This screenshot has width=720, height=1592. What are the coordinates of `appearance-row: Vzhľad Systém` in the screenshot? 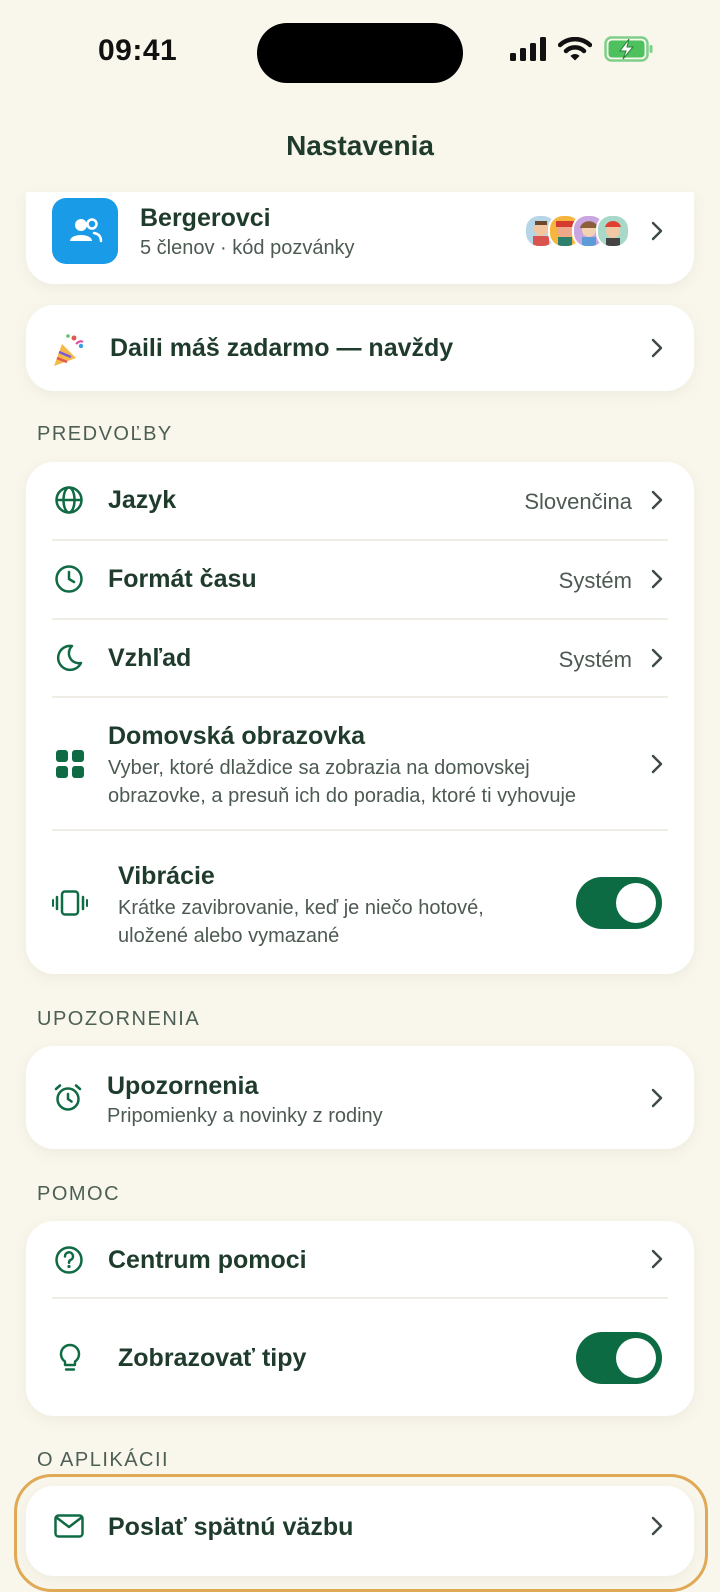 It's located at (360, 658).